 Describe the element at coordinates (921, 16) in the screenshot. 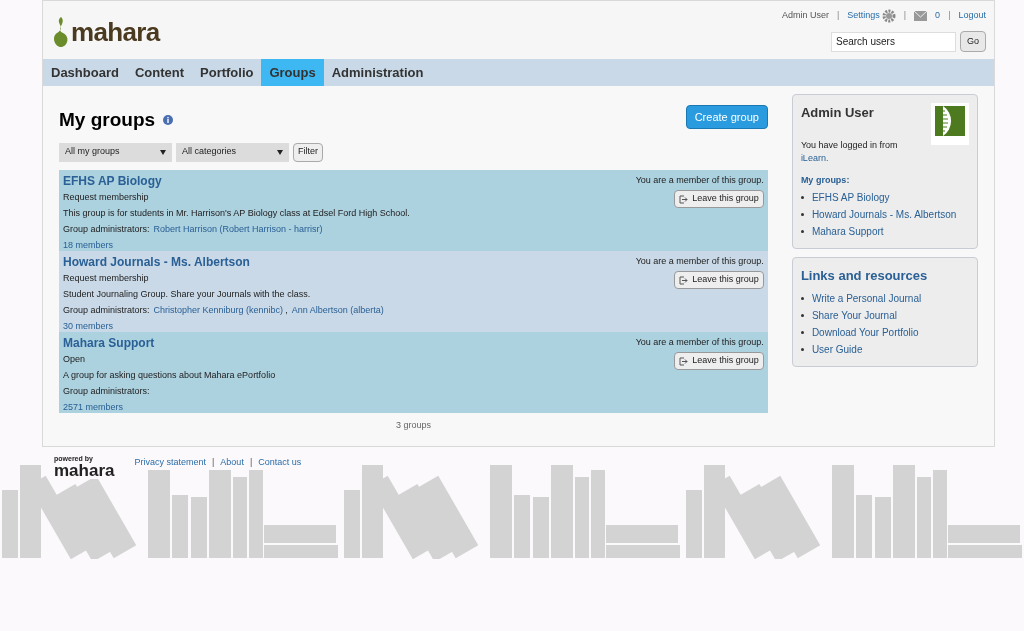

I see `envelope-icon` at that location.